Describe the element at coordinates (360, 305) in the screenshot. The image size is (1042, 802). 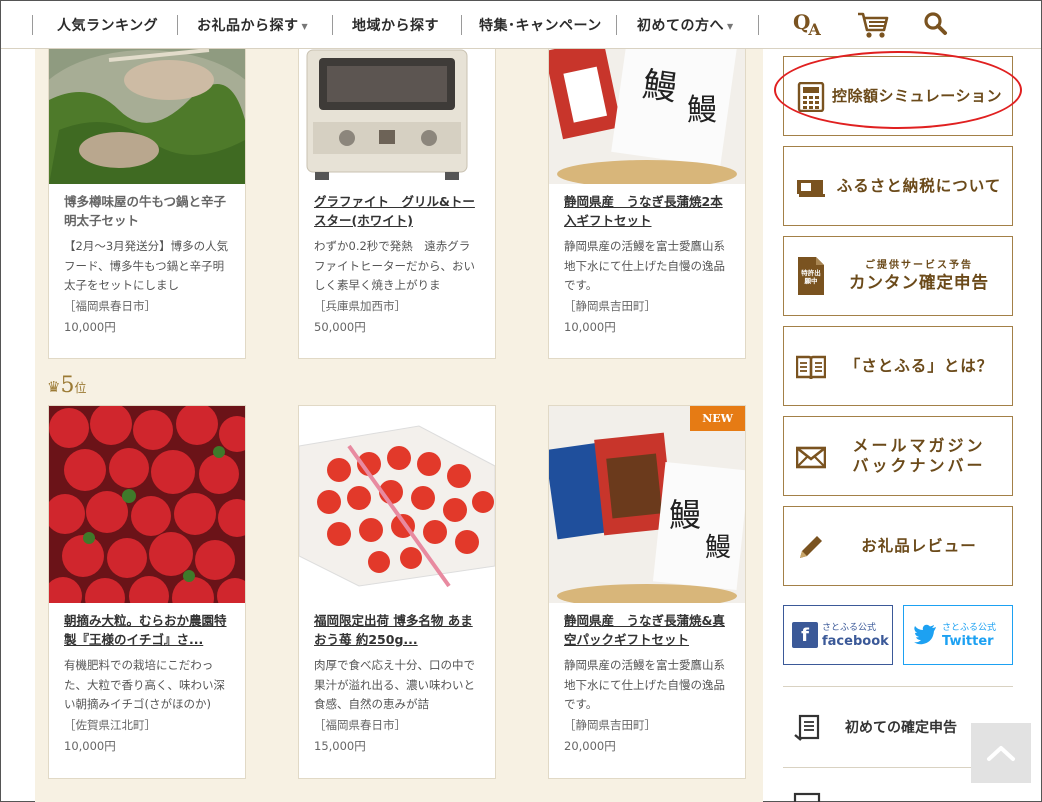
I see `product-region: ［兵庫県加西市］` at that location.